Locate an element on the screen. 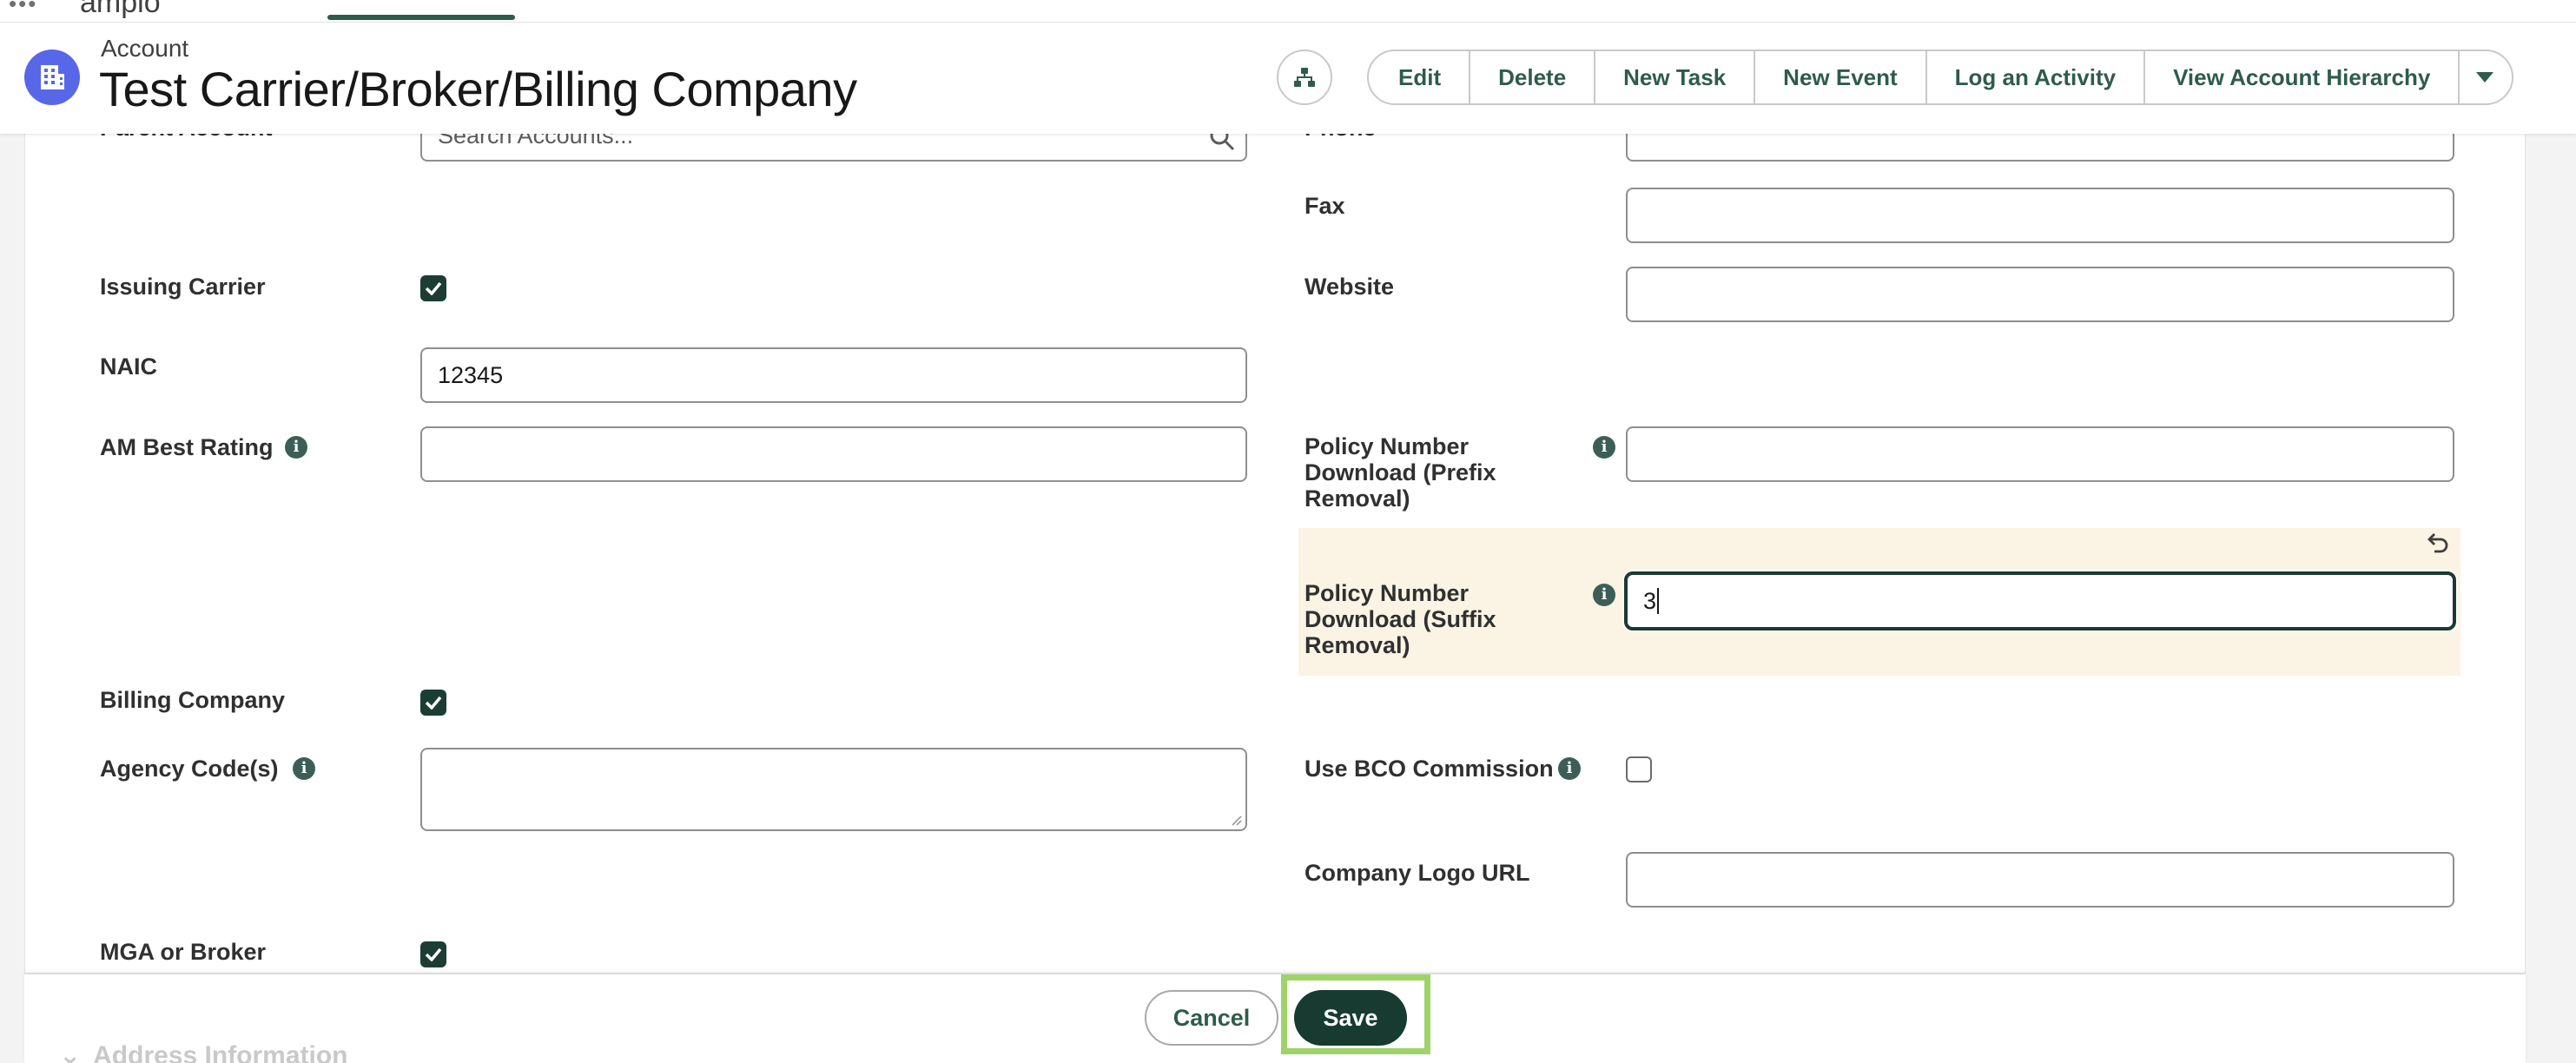  fax-label: Fax is located at coordinates (1325, 206).